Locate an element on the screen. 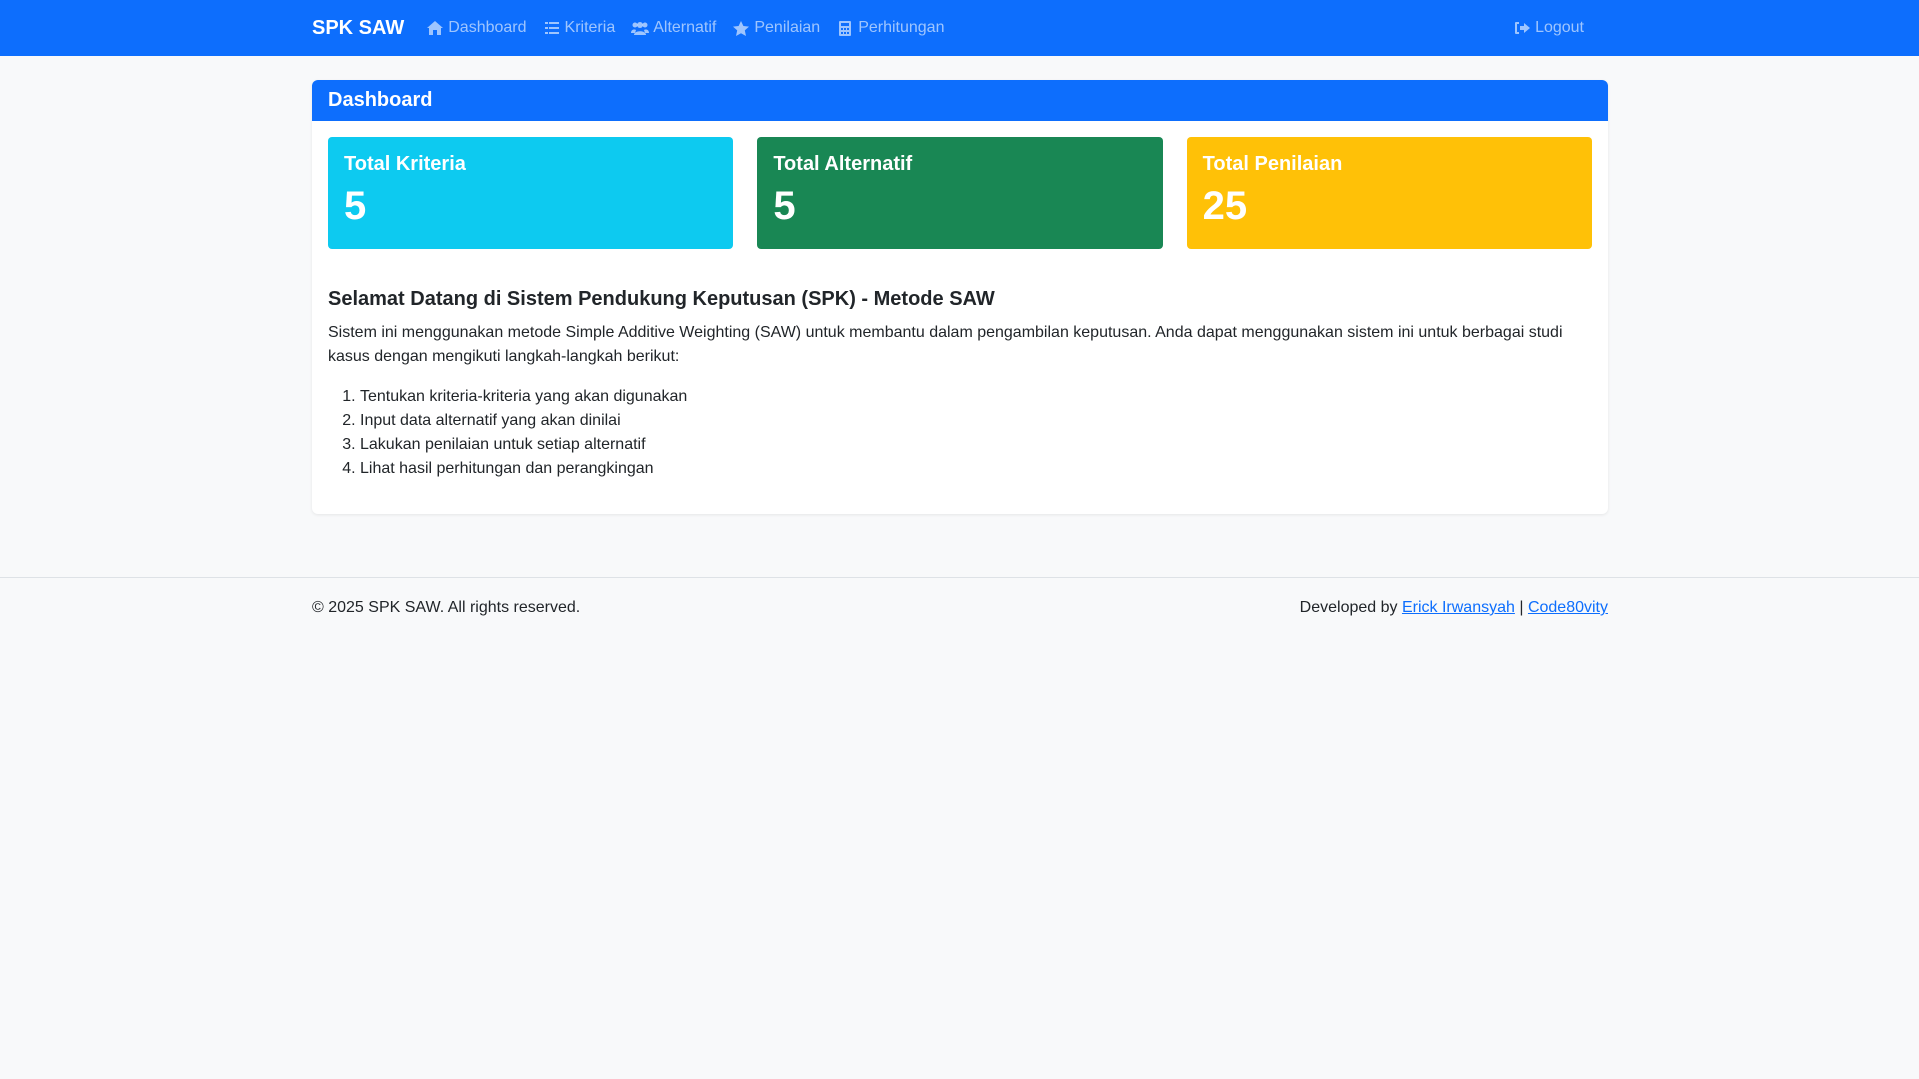 This screenshot has height=1079, width=1919. stat-label: Total Penilaian is located at coordinates (1272, 164).